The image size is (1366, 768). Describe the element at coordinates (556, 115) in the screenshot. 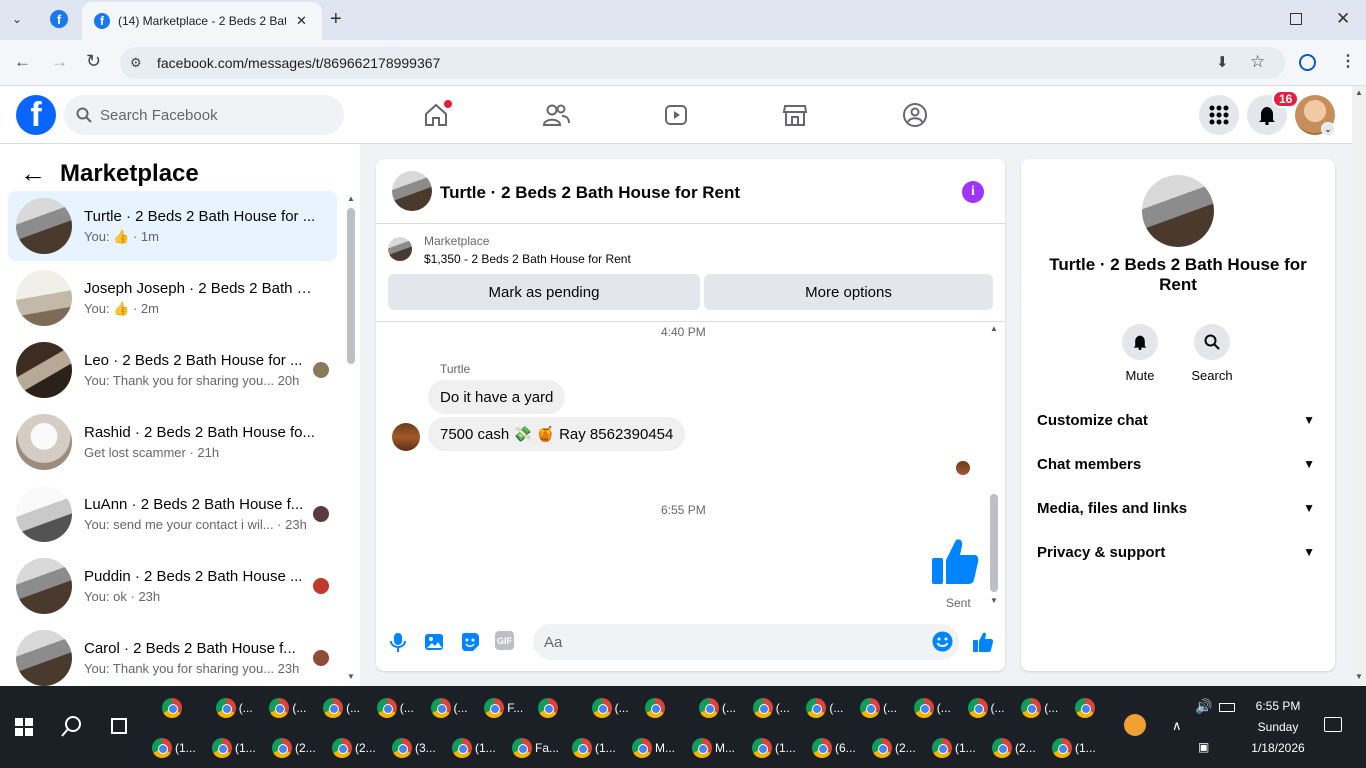

I see `nav-friends` at that location.